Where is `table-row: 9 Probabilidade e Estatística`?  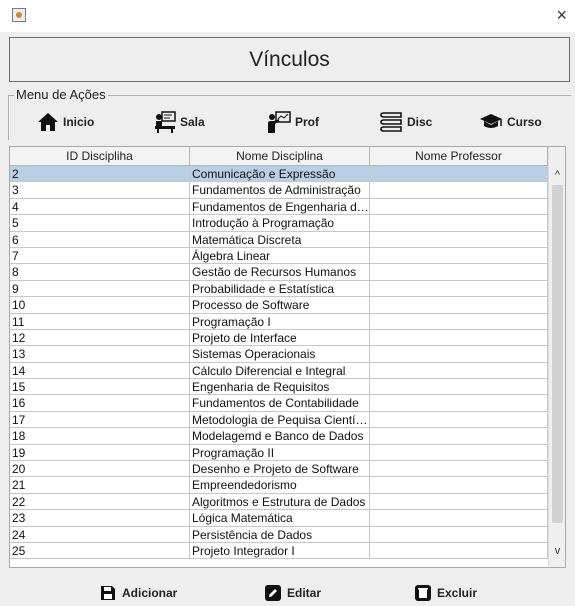 table-row: 9 Probabilidade e Estatística is located at coordinates (279, 289).